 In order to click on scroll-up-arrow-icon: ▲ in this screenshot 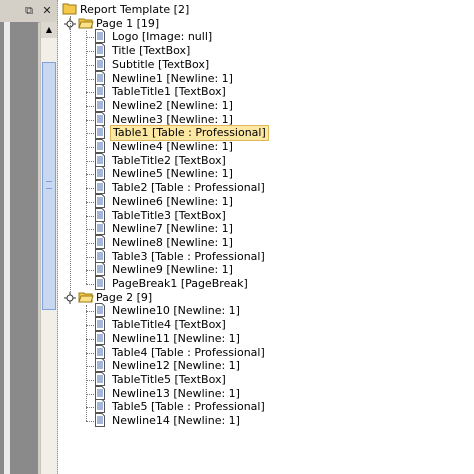, I will do `click(49, 30)`.